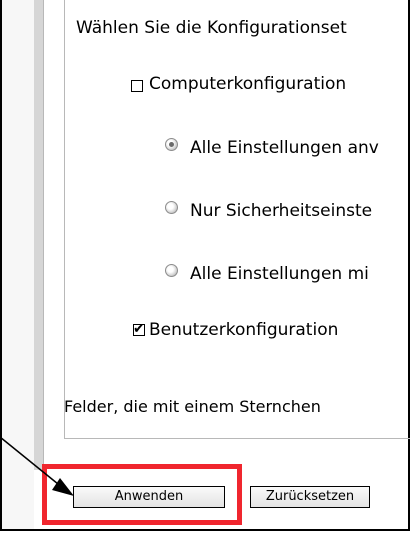 Image resolution: width=410 pixels, height=533 pixels. What do you see at coordinates (37, 466) in the screenshot?
I see `pointer-arrow-icon` at bounding box center [37, 466].